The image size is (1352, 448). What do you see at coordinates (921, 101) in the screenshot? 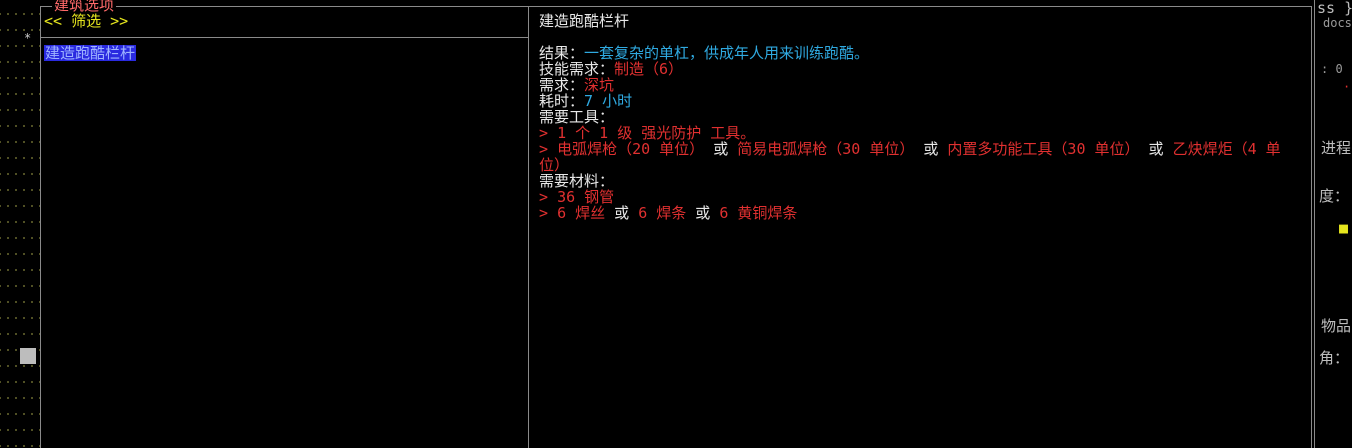
I see `time-row: 耗时：7 小时` at bounding box center [921, 101].